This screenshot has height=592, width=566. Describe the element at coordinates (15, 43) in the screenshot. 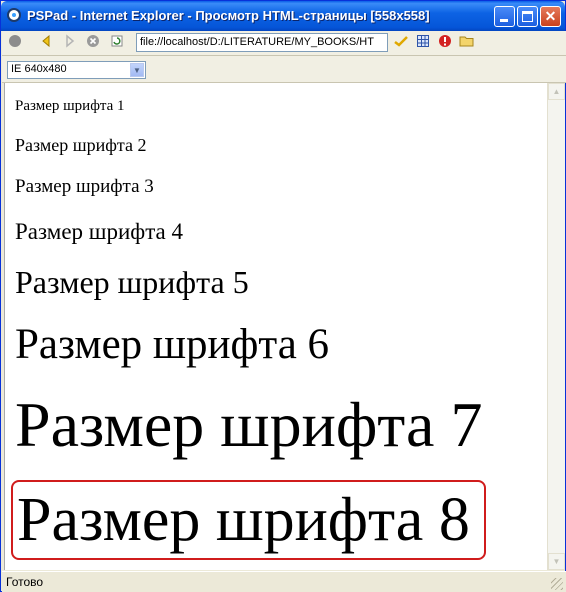

I see `stop-icon` at that location.